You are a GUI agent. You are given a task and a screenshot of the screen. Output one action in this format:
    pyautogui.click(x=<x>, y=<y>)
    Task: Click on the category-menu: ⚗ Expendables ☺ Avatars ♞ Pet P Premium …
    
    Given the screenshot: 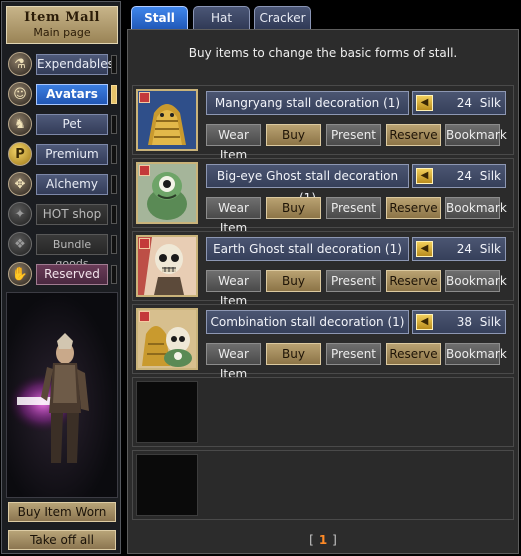 What is the action you would take?
    pyautogui.click(x=63, y=170)
    